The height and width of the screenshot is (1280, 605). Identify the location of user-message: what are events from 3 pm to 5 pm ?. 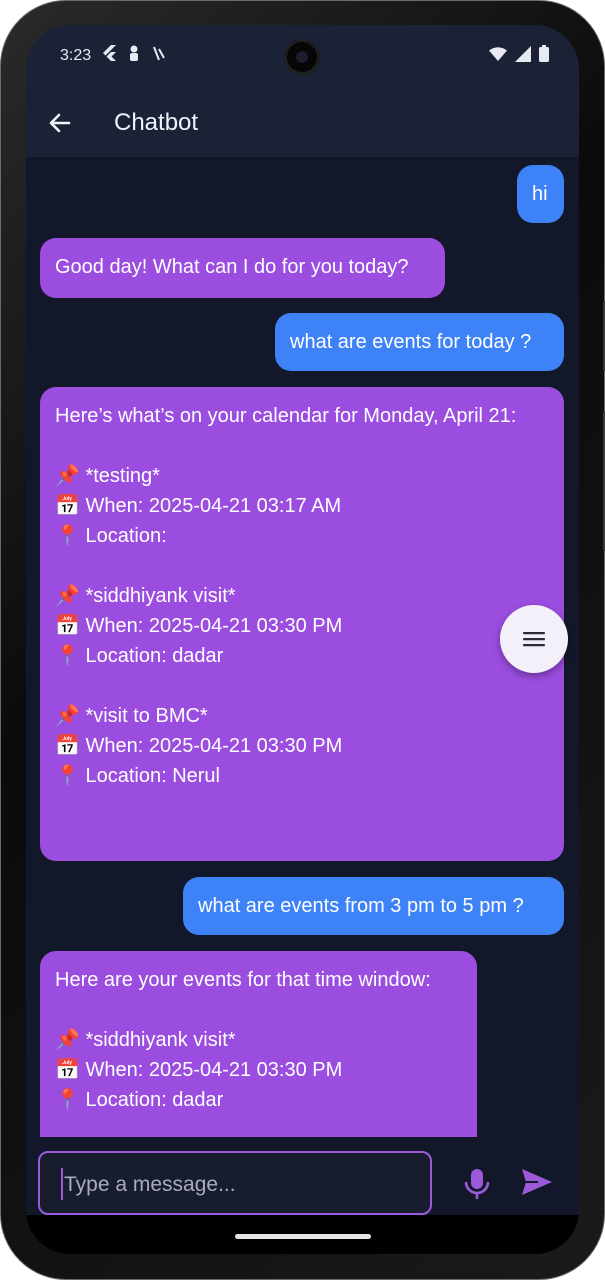
(373, 906).